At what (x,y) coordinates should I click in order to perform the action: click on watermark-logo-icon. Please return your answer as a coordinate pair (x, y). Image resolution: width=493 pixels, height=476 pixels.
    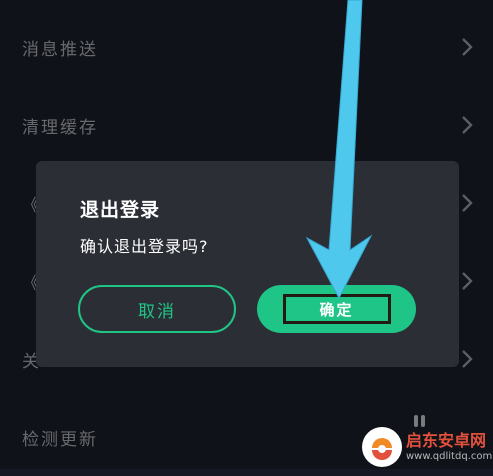
    Looking at the image, I should click on (382, 447).